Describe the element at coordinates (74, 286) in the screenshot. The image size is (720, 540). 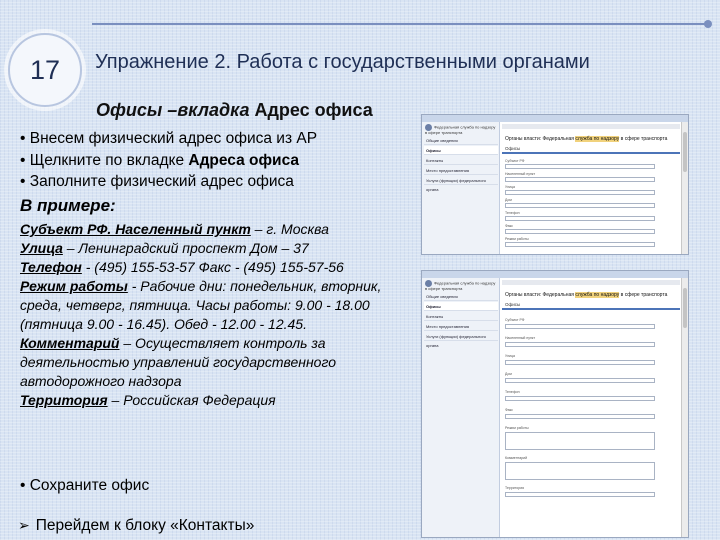
I see `hours-label: Режим работы` at that location.